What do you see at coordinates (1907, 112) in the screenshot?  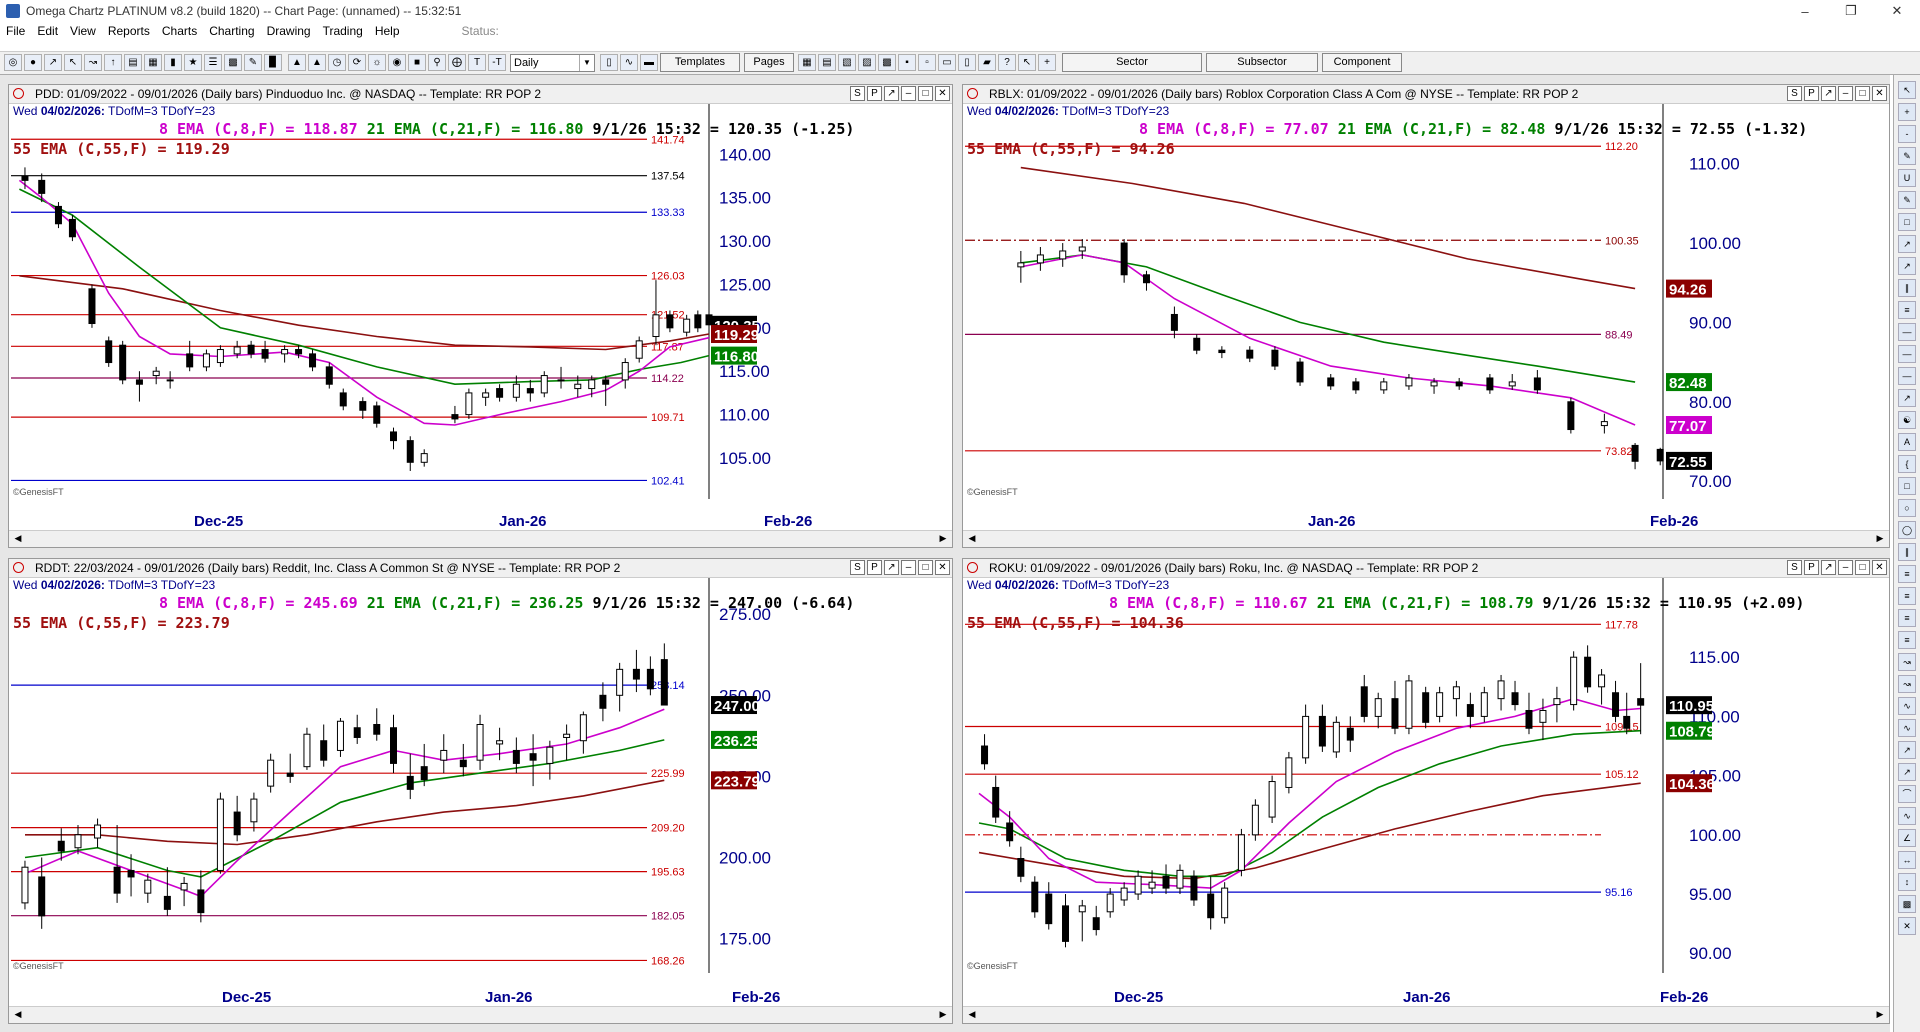 I see `zoom-in-icon: +` at bounding box center [1907, 112].